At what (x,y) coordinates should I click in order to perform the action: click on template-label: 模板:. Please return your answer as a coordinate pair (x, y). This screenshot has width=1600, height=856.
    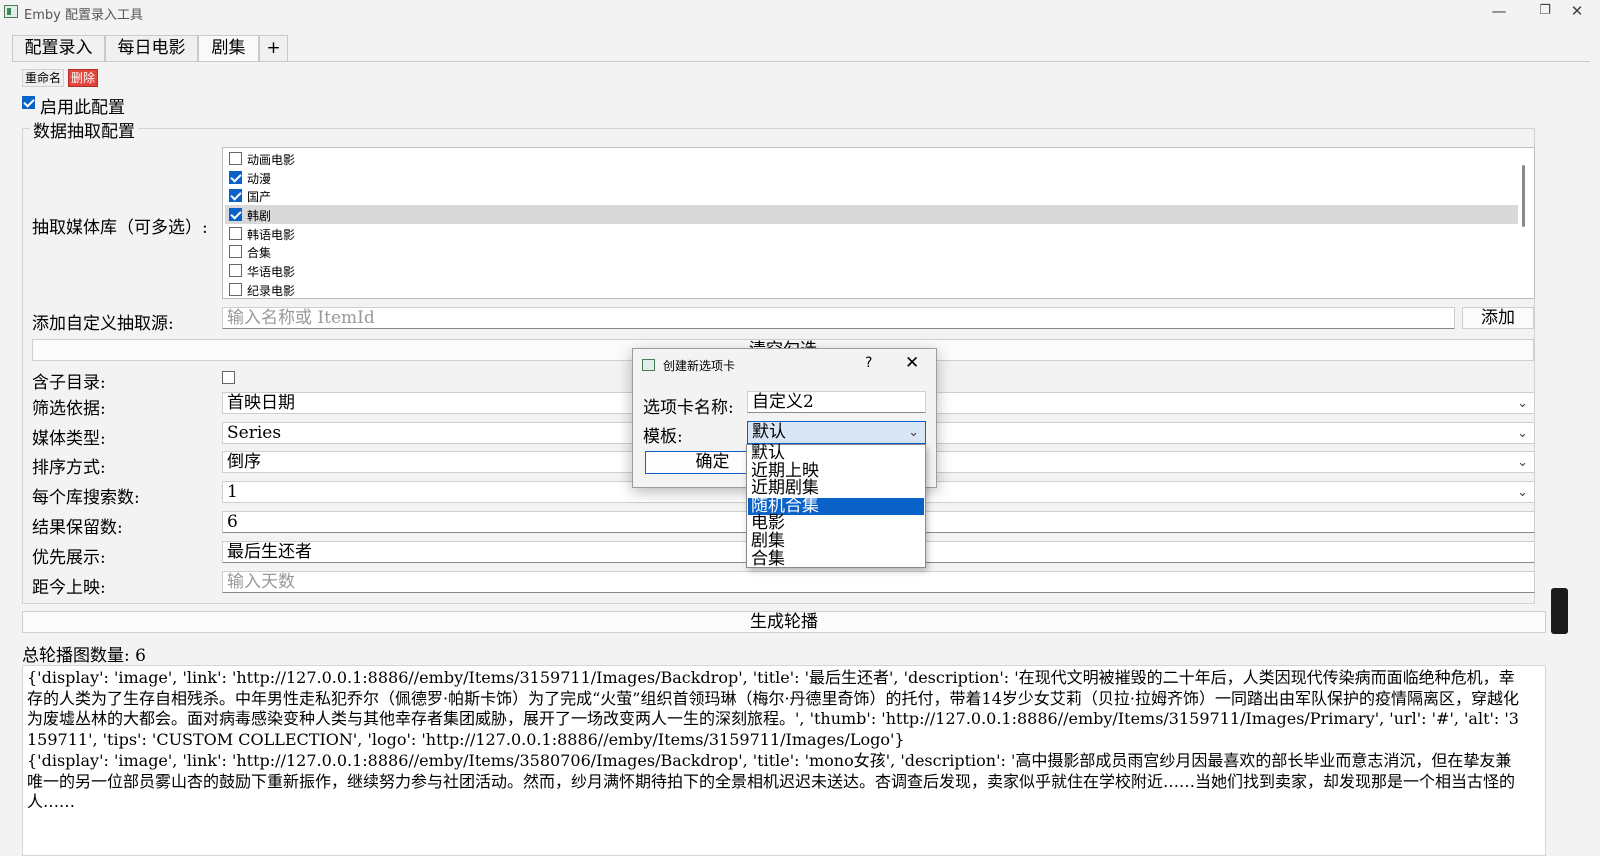
    Looking at the image, I should click on (663, 437).